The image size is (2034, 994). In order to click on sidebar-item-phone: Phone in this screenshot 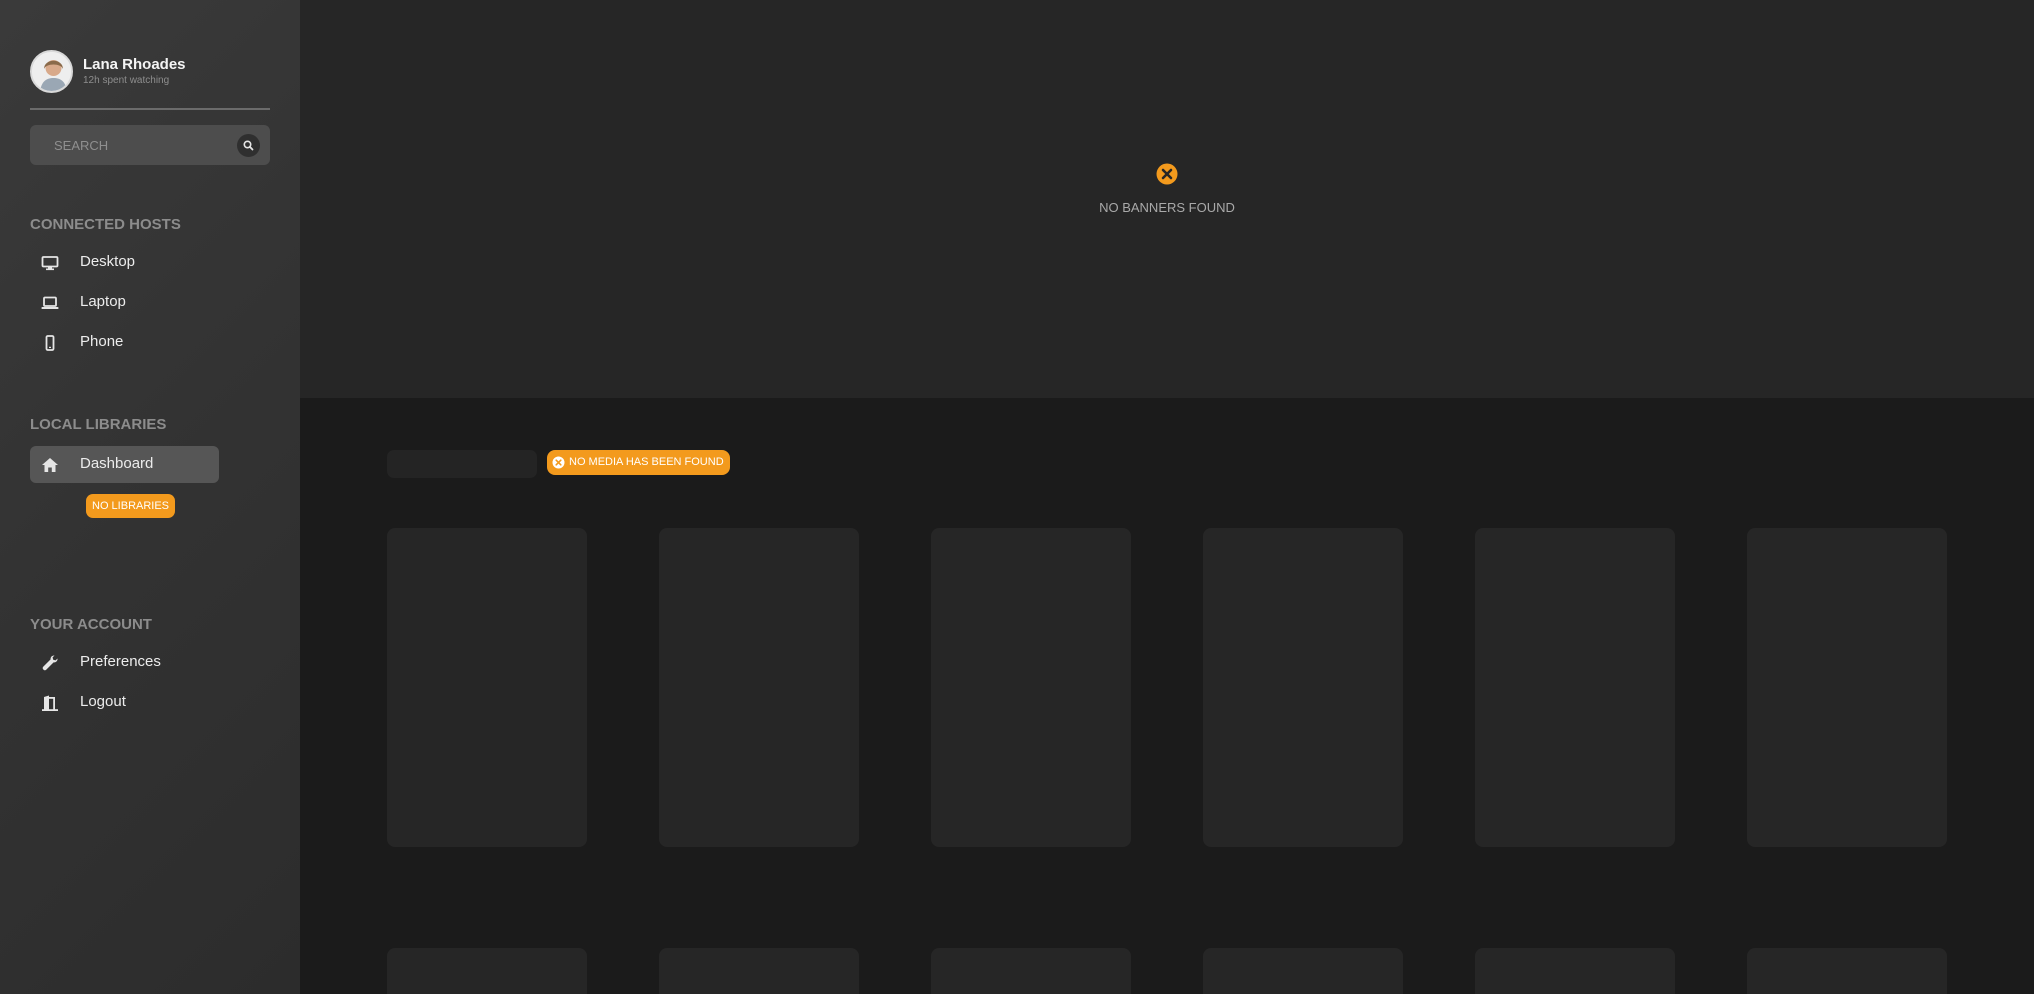, I will do `click(124, 342)`.